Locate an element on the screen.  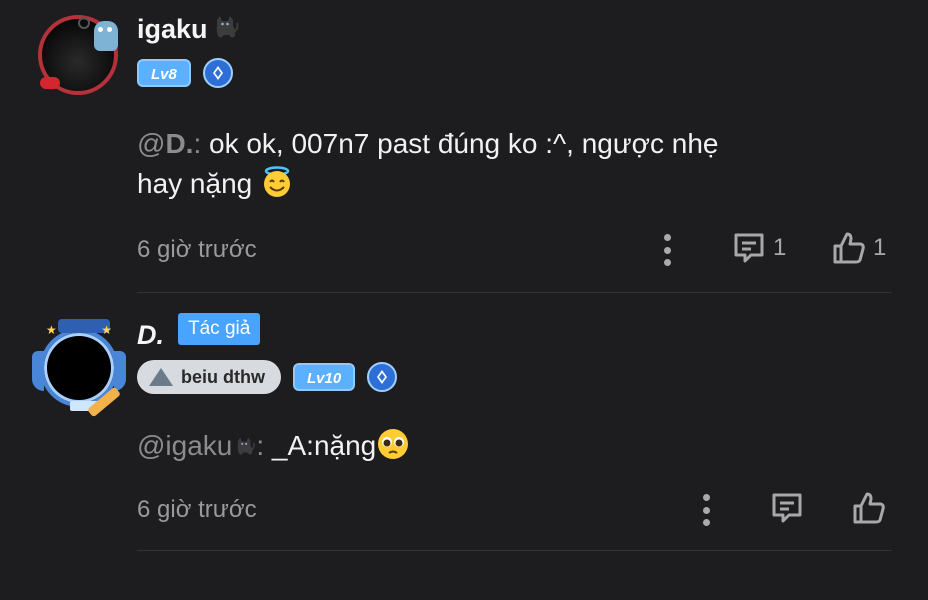
user-badges: beiu dthw Lv10 is located at coordinates (267, 377).